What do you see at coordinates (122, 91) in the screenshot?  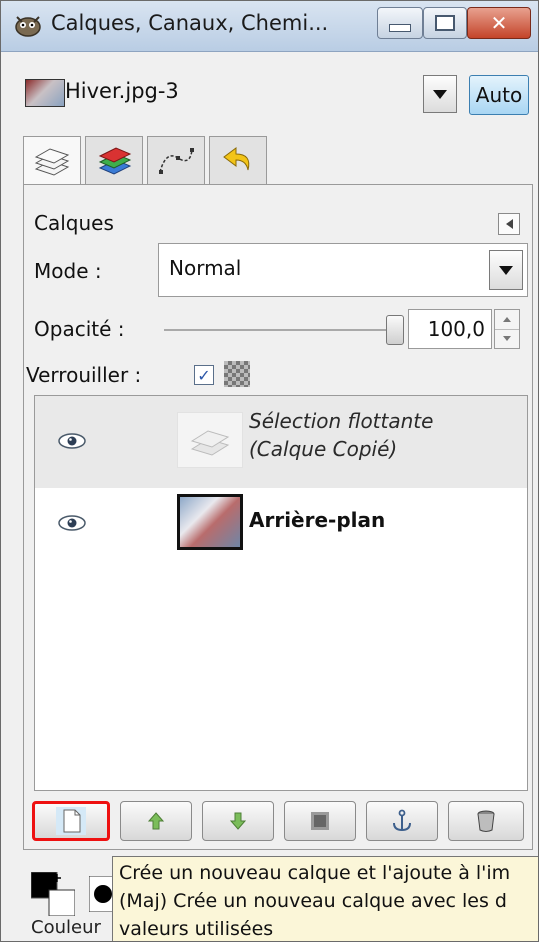 I see `image-name: Hiver.jpg-3` at bounding box center [122, 91].